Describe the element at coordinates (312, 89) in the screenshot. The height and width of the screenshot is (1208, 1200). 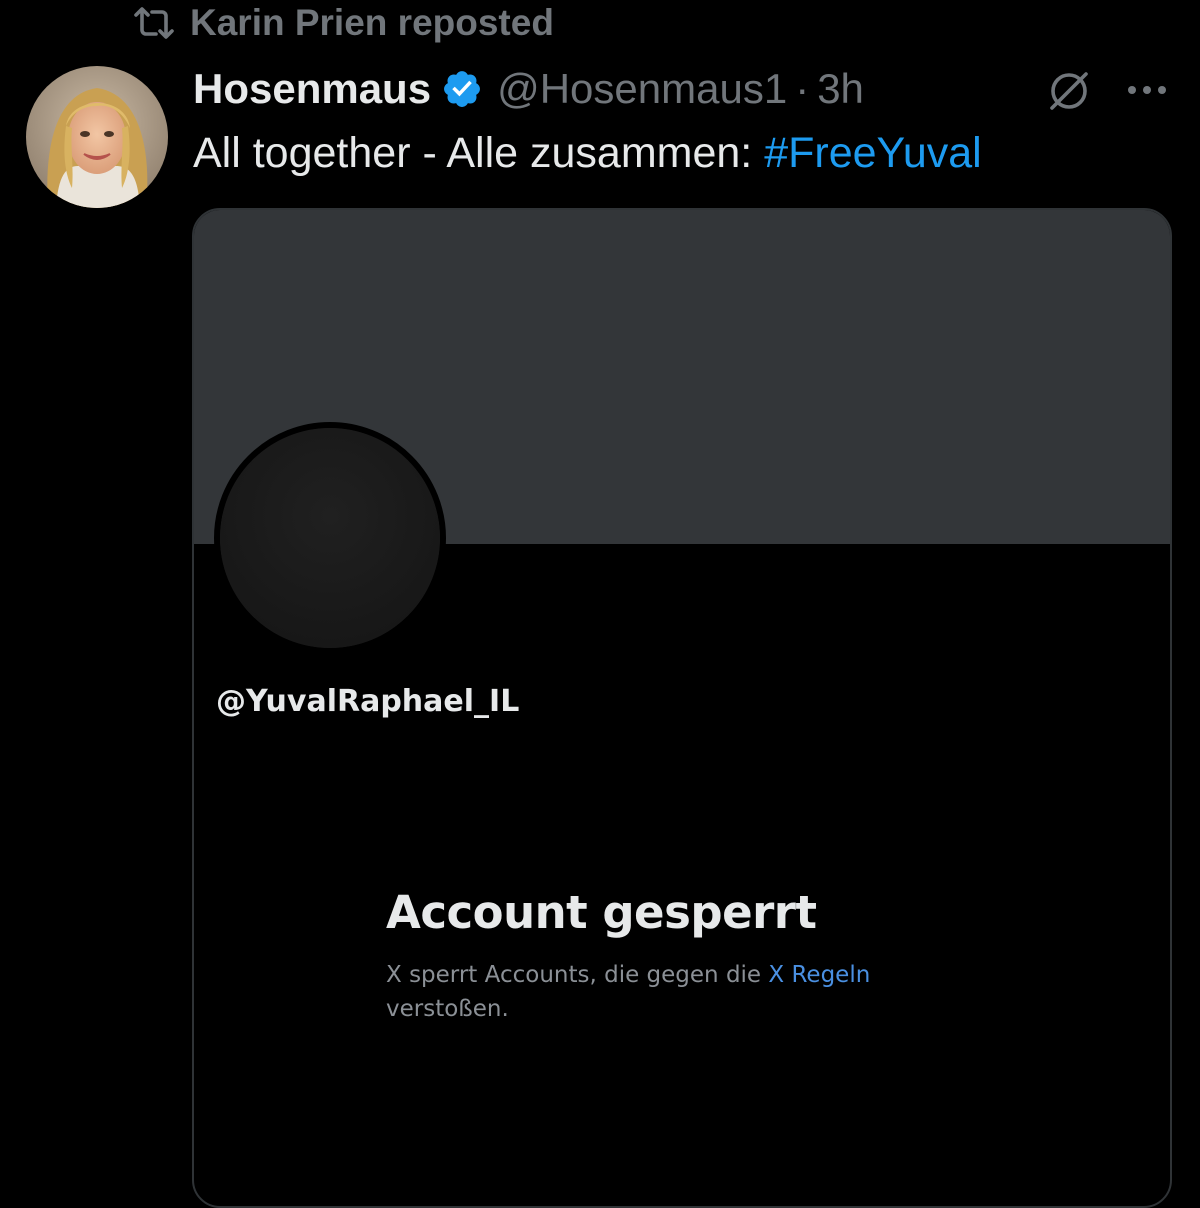
I see `author-display-name: Hosenmaus` at that location.